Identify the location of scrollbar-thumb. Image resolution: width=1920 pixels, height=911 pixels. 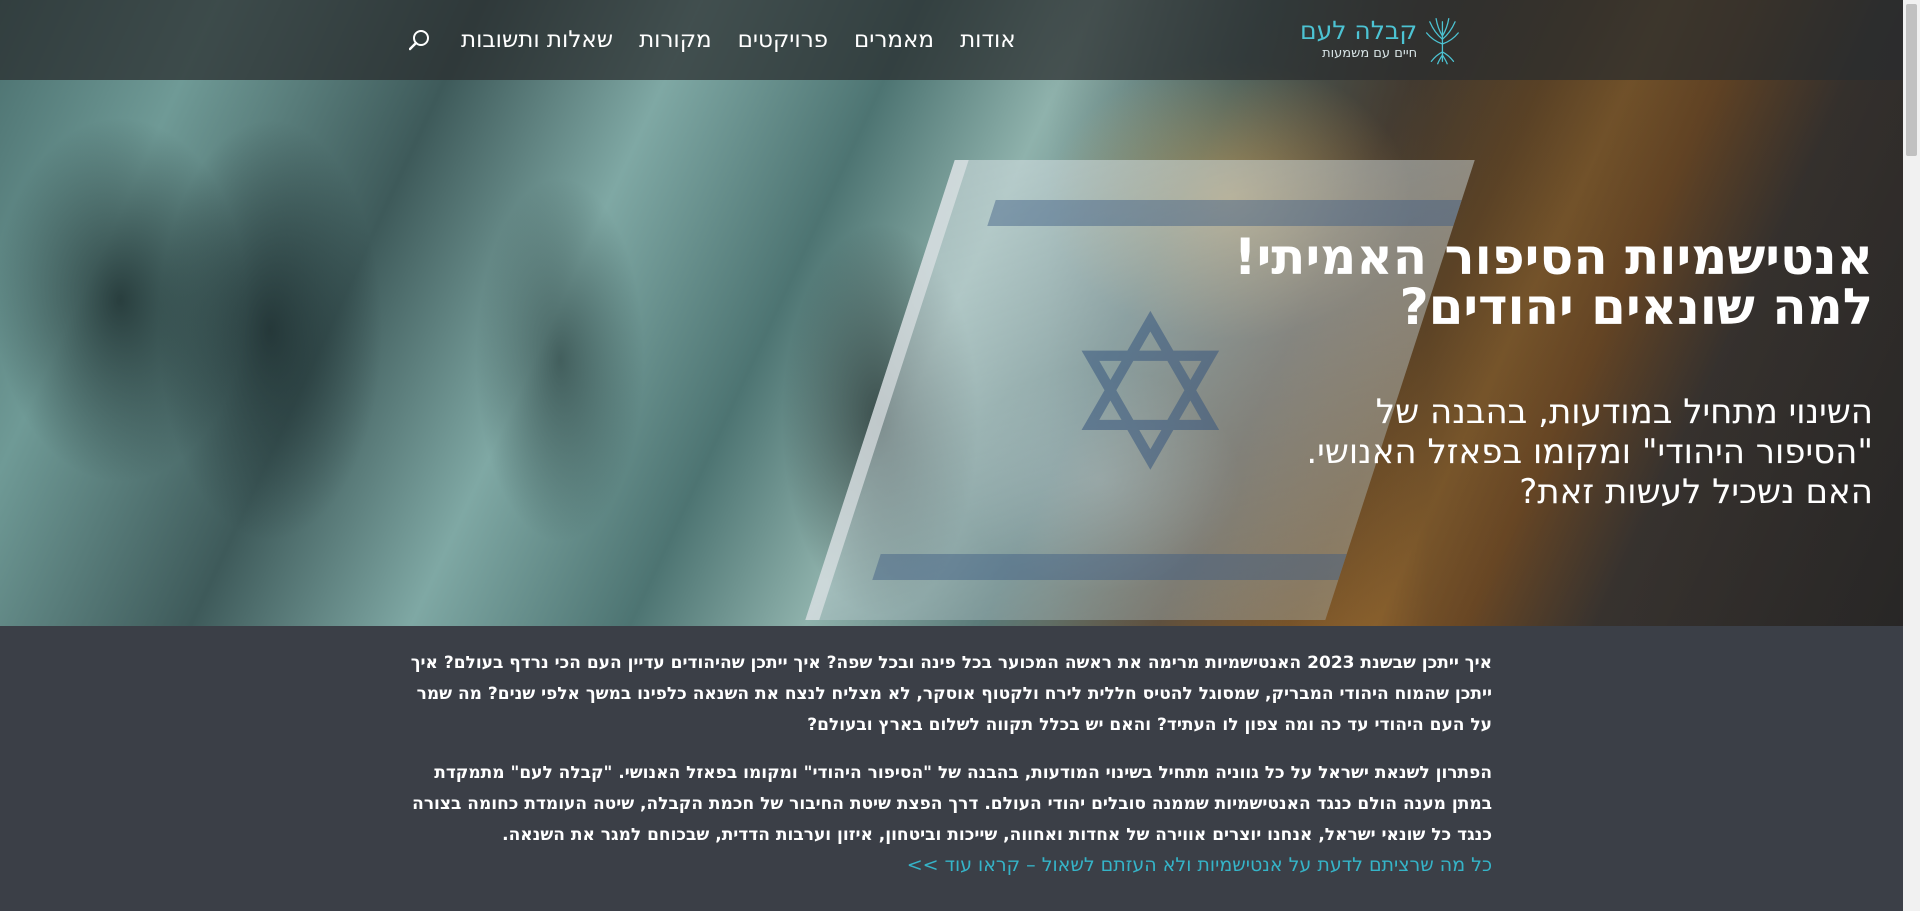
(1911, 80).